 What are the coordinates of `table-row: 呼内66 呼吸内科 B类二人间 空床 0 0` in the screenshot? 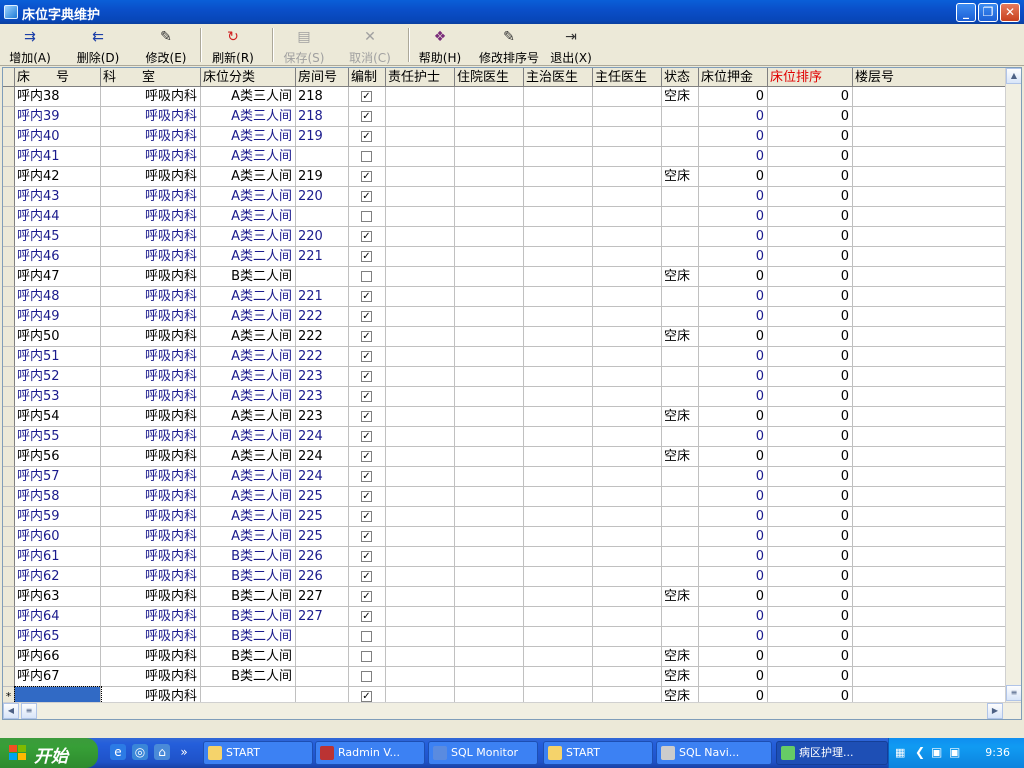 It's located at (505, 657).